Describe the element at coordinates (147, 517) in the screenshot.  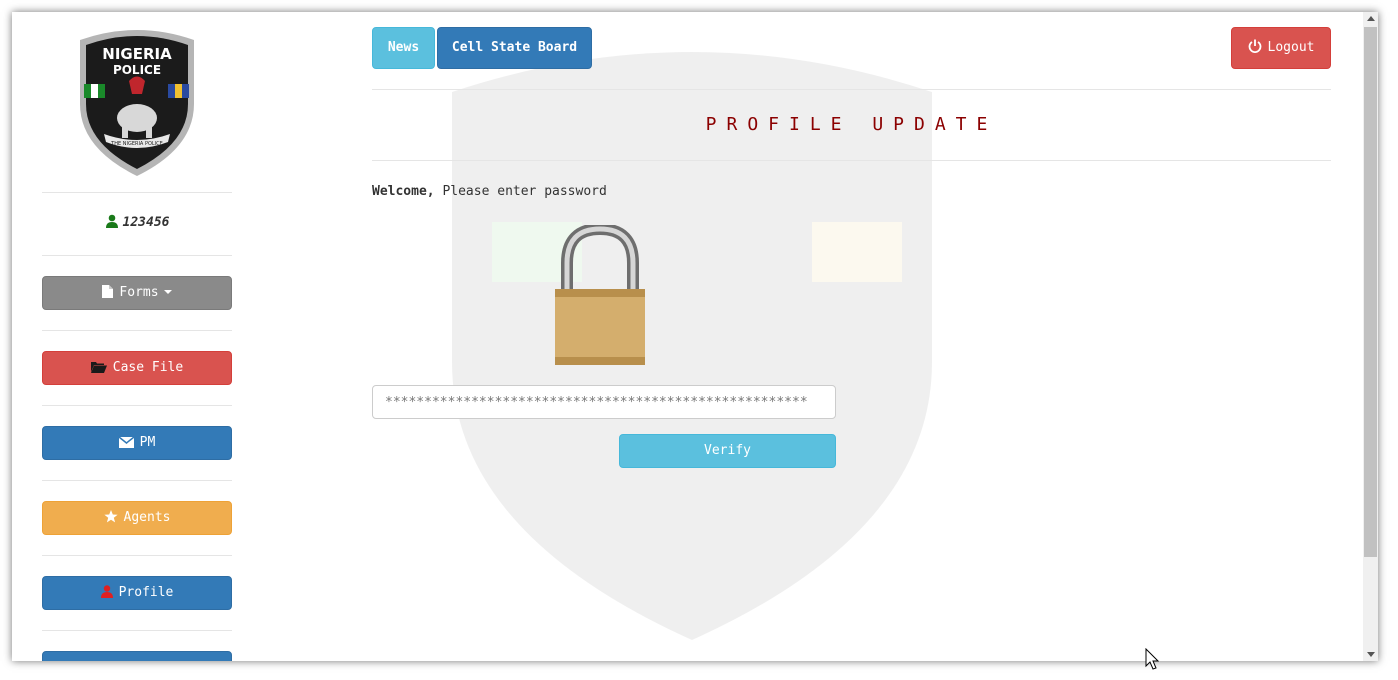
I see `agents-label: Agents` at that location.